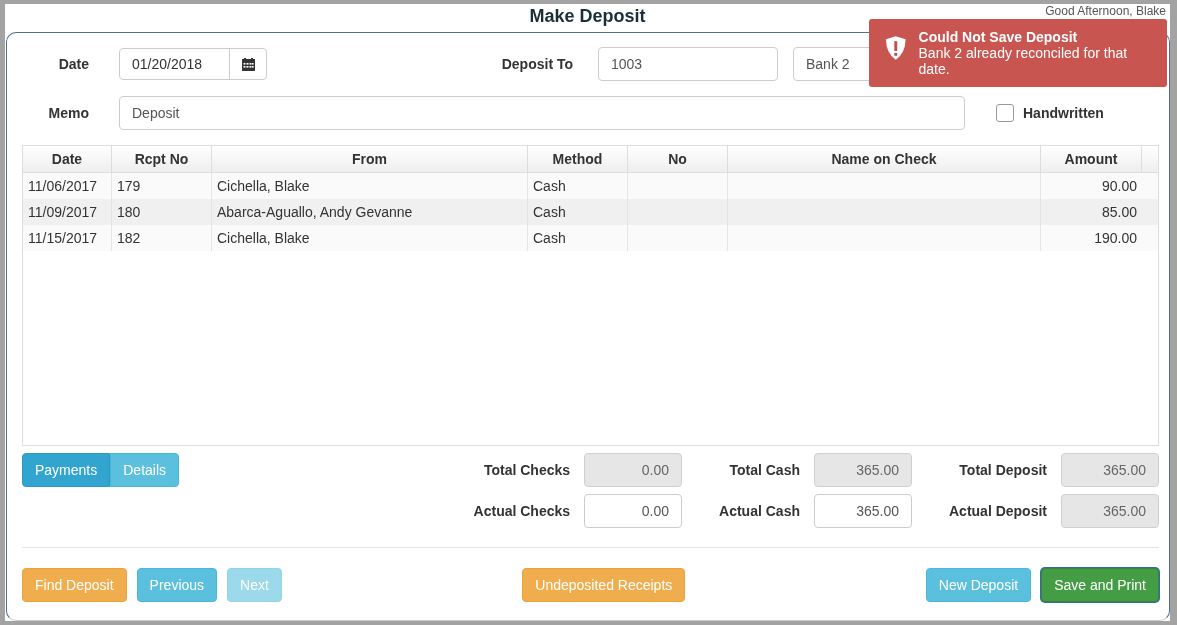 The width and height of the screenshot is (1177, 625). Describe the element at coordinates (162, 159) in the screenshot. I see `column-header: Rcpt No` at that location.